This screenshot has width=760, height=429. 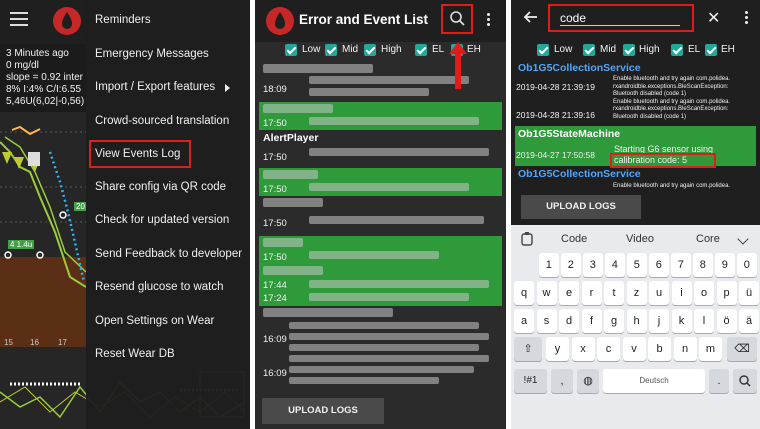 What do you see at coordinates (280, 21) in the screenshot?
I see `xdrip-drop-logo-icon` at bounding box center [280, 21].